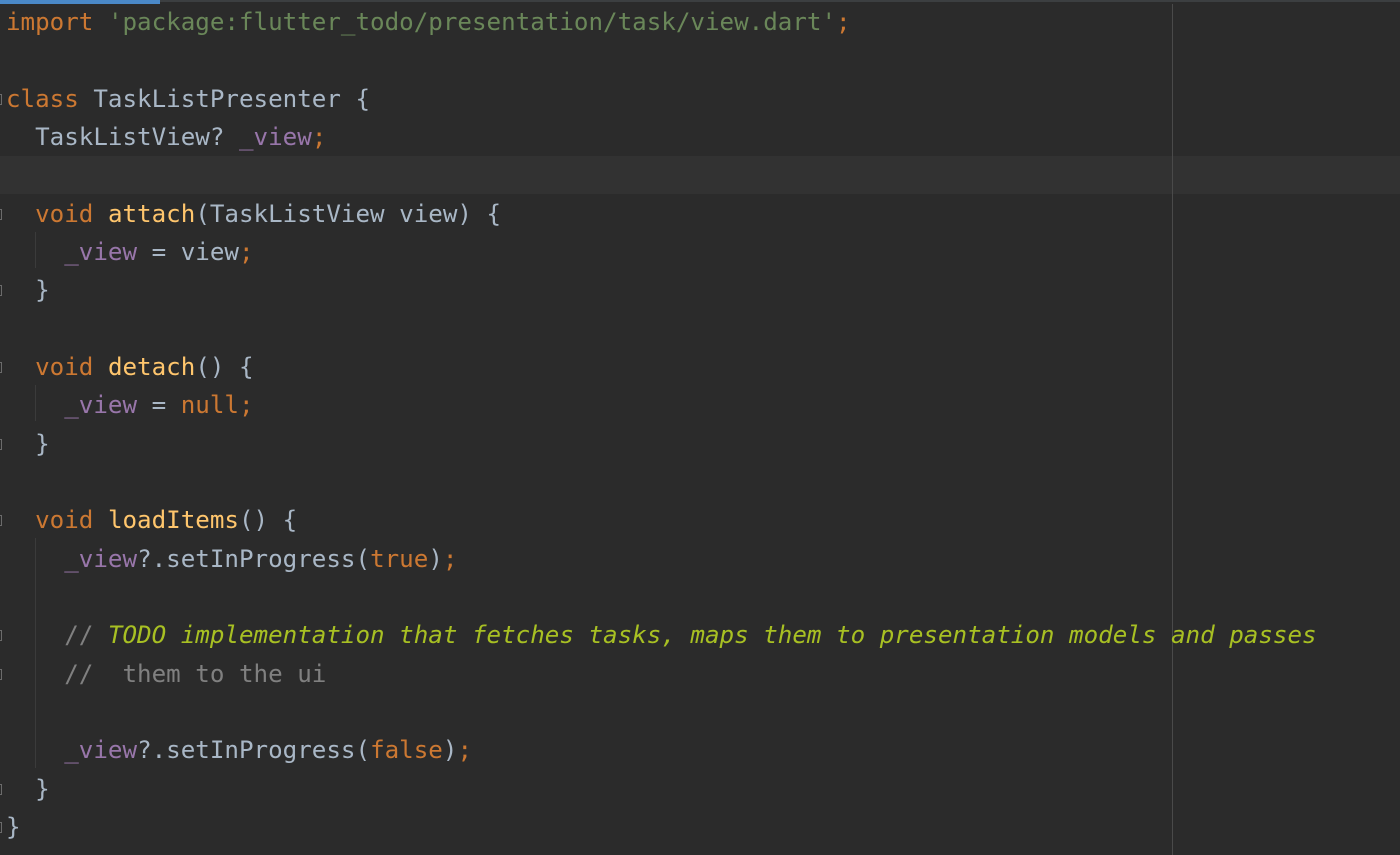 This screenshot has height=855, width=1400. I want to click on assignment: = view, so click(188, 251).